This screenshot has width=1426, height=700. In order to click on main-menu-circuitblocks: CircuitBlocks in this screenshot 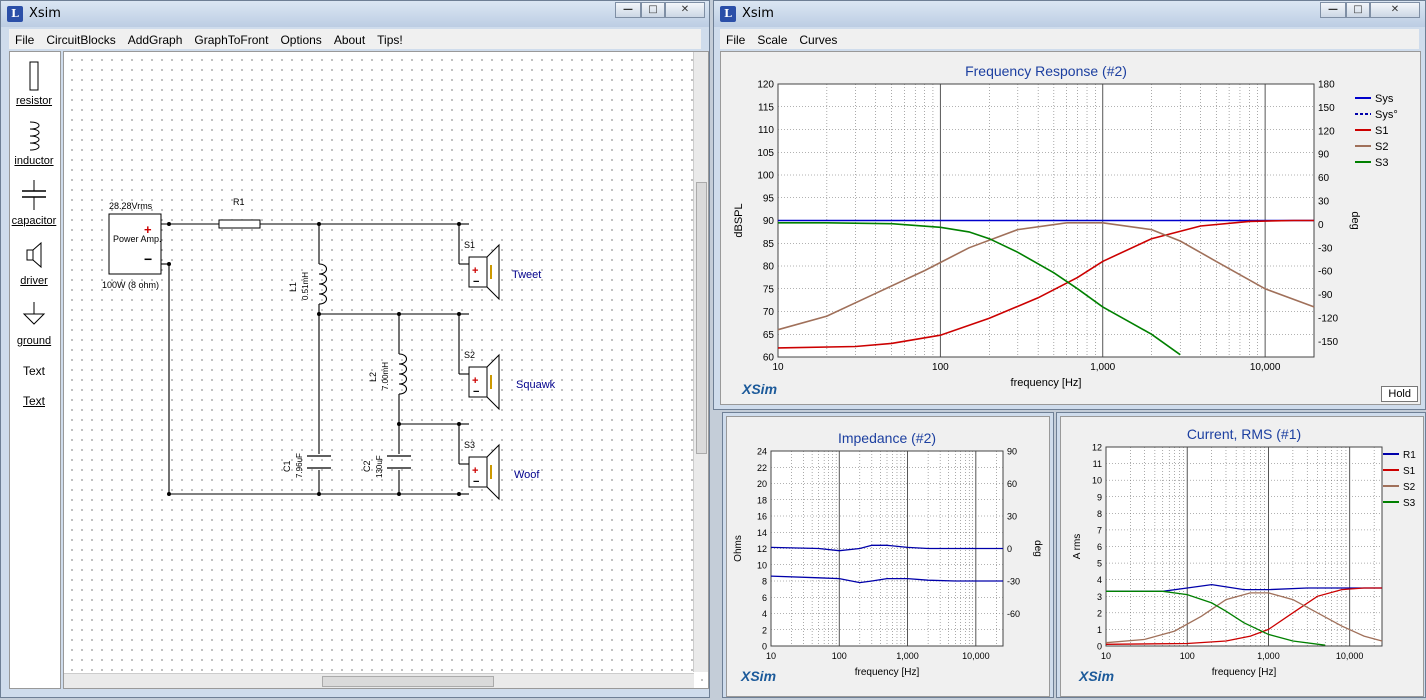, I will do `click(80, 40)`.